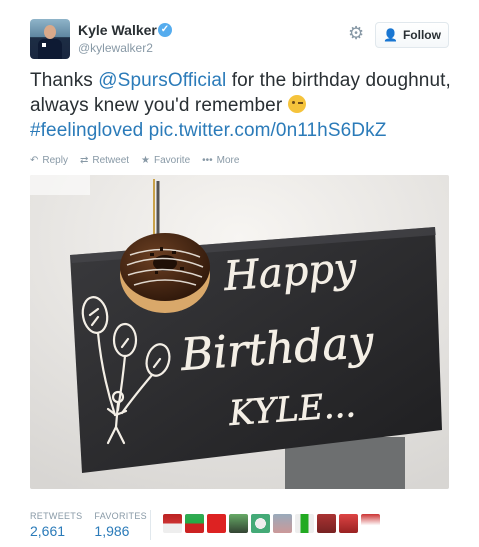 The width and height of the screenshot is (479, 547). I want to click on avatar, so click(50, 39).